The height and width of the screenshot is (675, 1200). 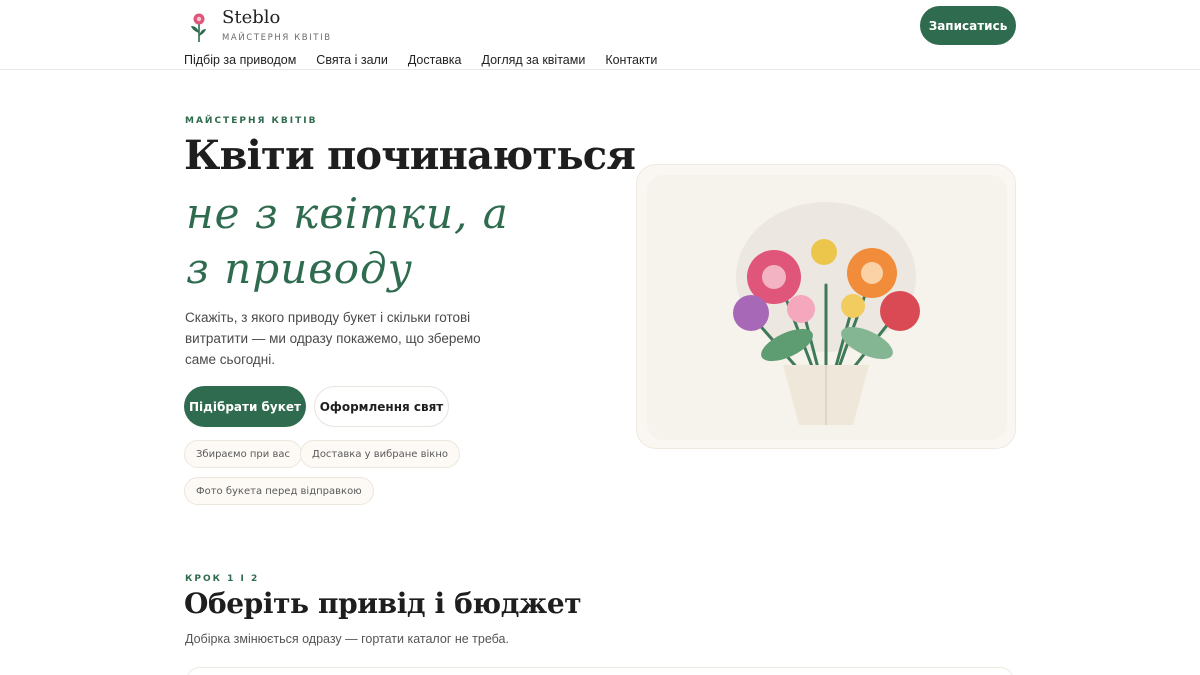 What do you see at coordinates (410, 155) in the screenshot?
I see `hero-title: Квіти починаються` at bounding box center [410, 155].